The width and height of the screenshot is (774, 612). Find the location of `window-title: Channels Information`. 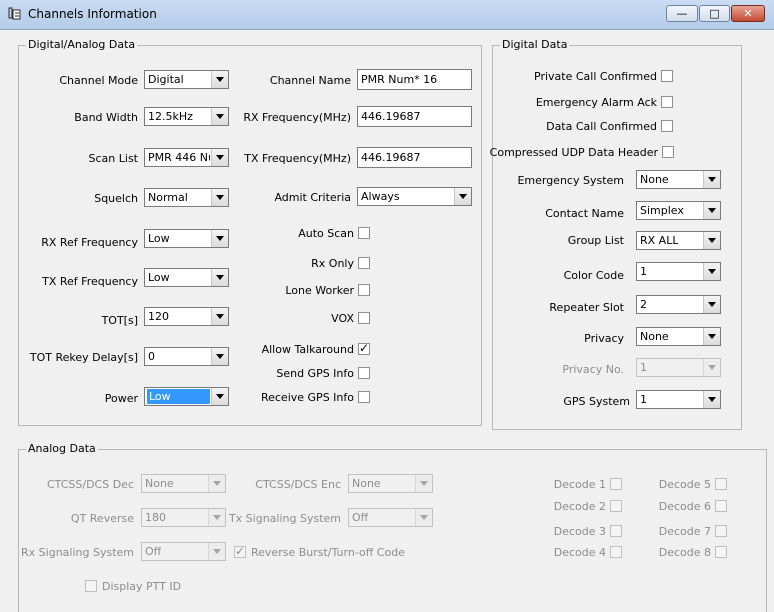

window-title: Channels Information is located at coordinates (92, 14).